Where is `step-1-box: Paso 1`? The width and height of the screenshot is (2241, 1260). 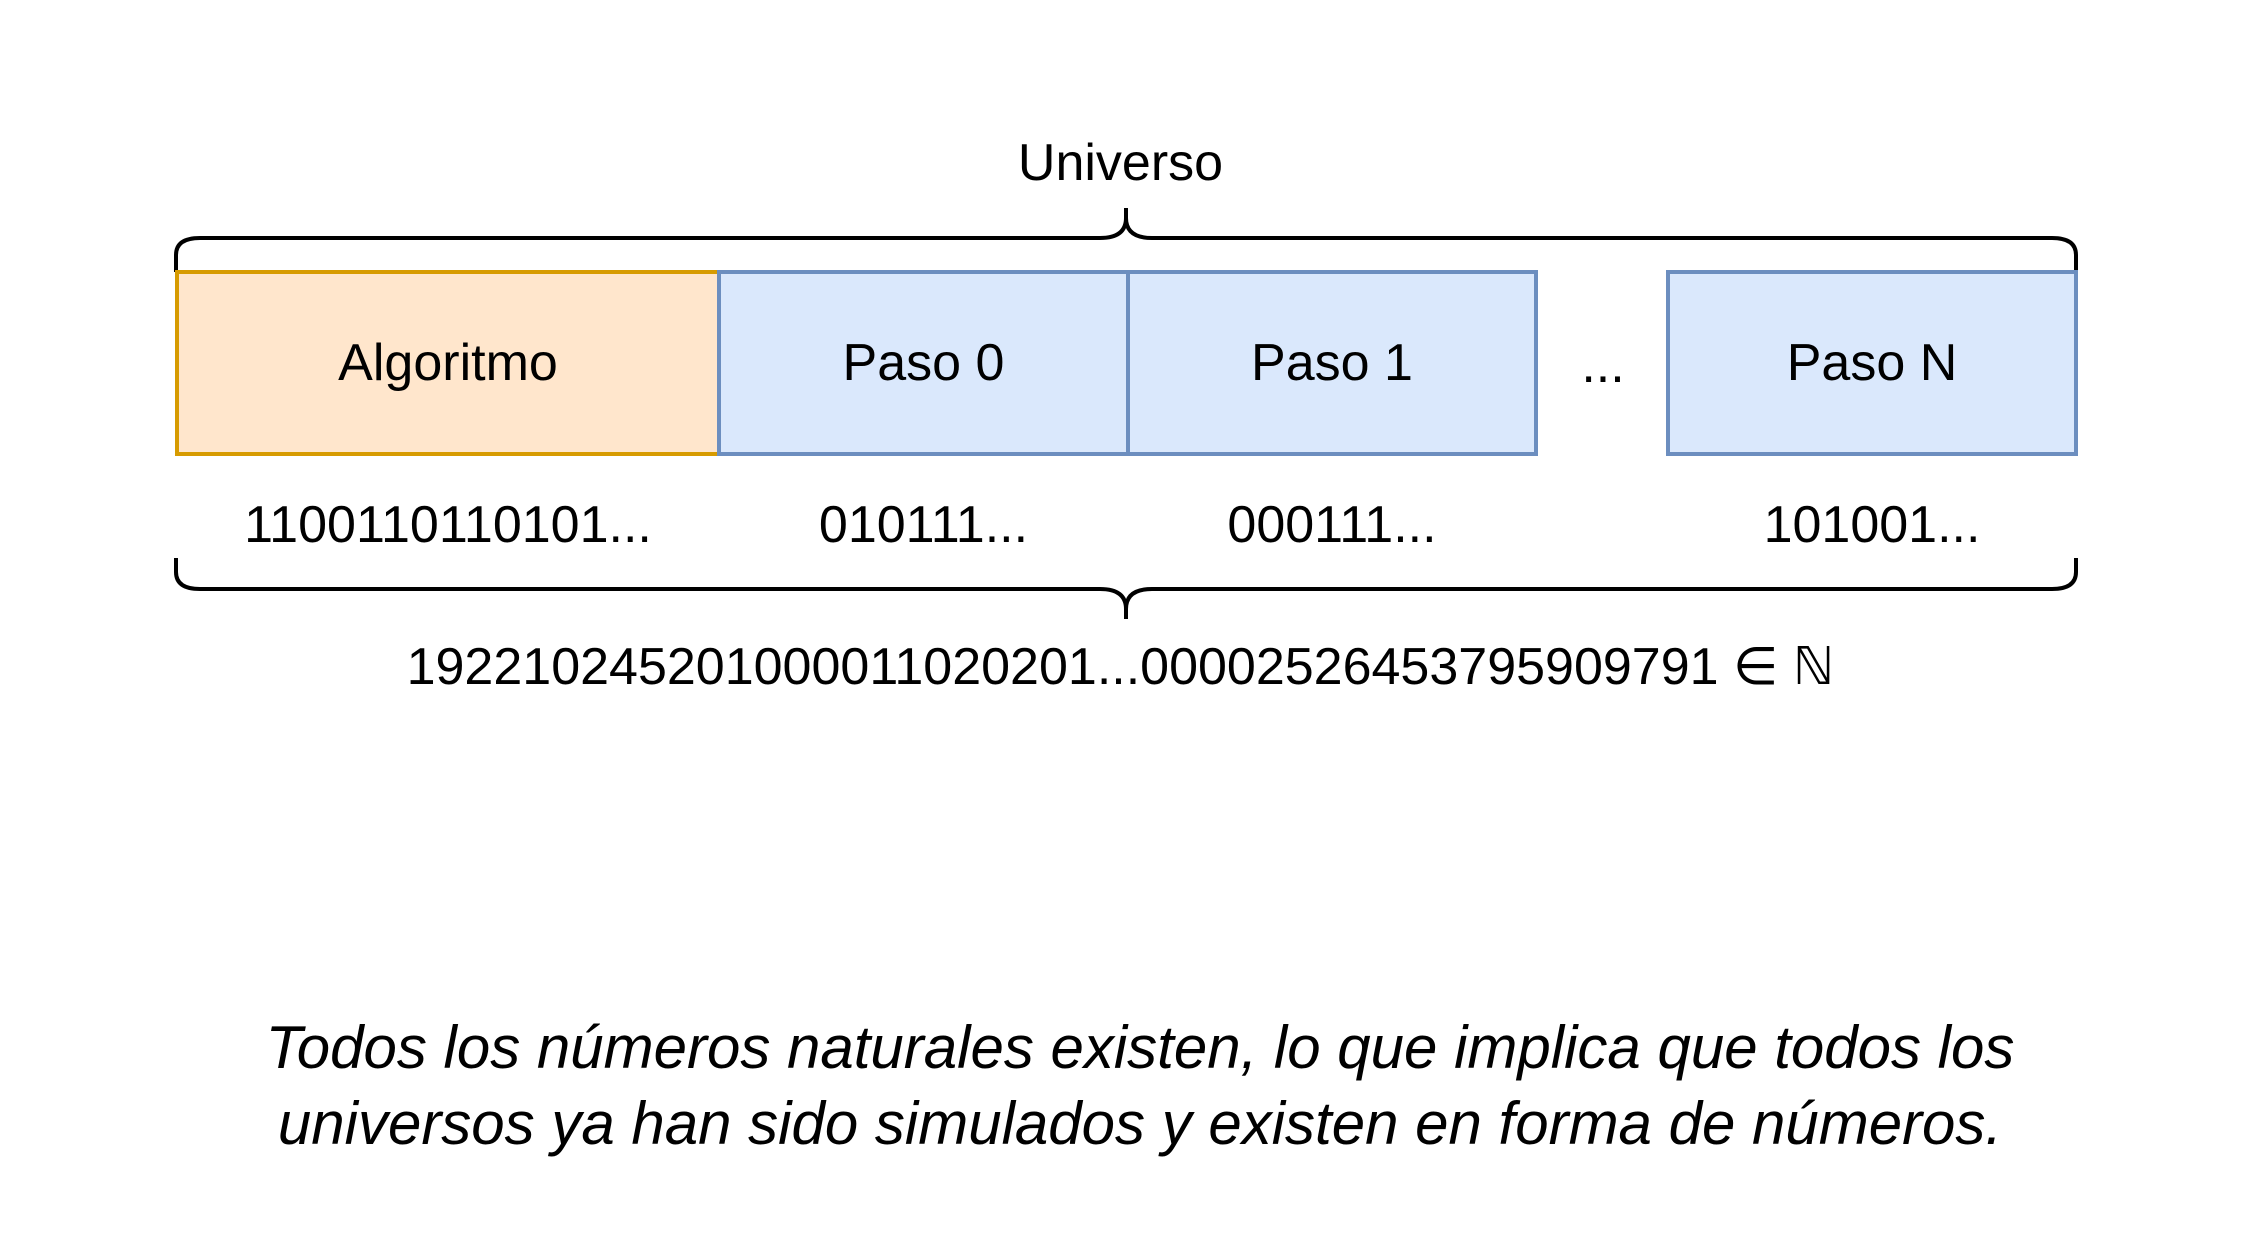
step-1-box: Paso 1 is located at coordinates (1332, 363).